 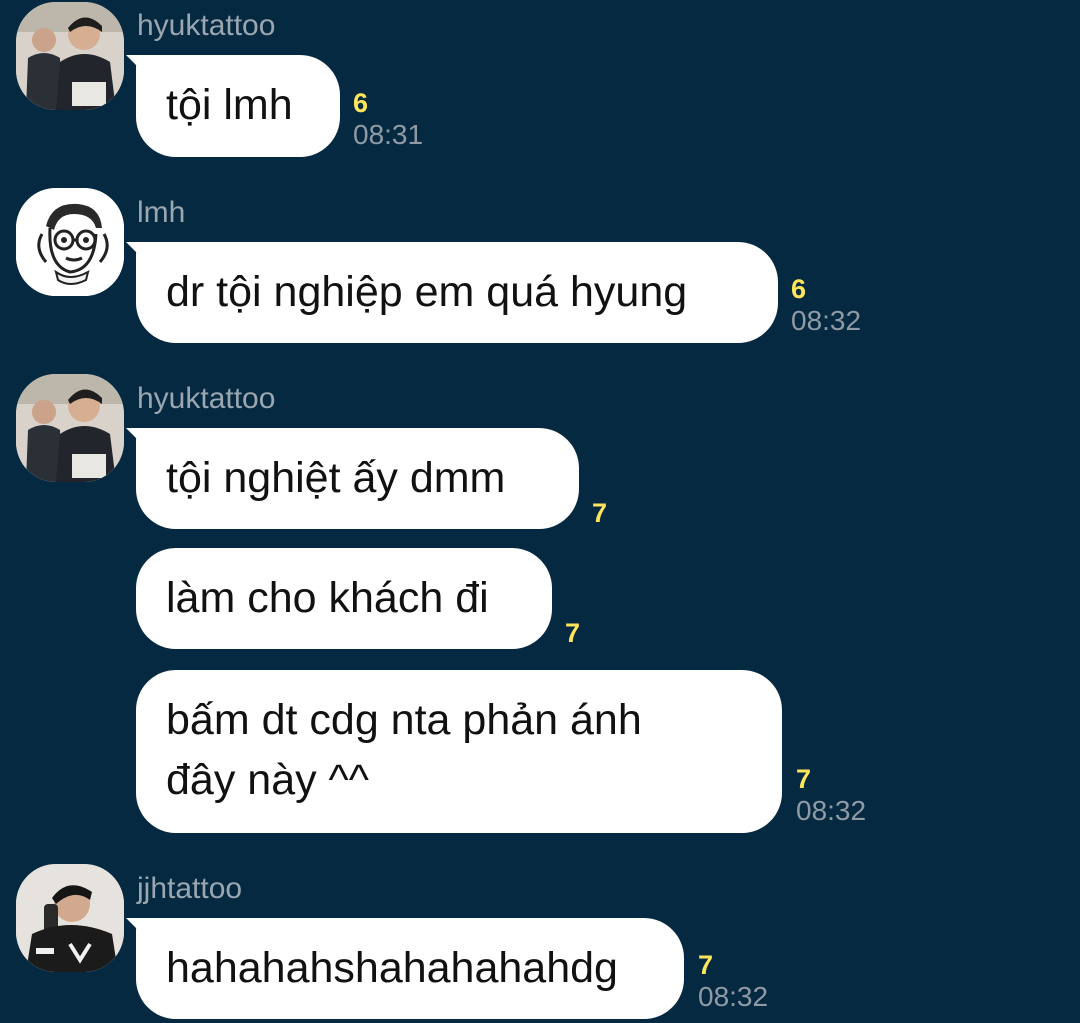 I want to click on sender-name: lmh, so click(x=161, y=212).